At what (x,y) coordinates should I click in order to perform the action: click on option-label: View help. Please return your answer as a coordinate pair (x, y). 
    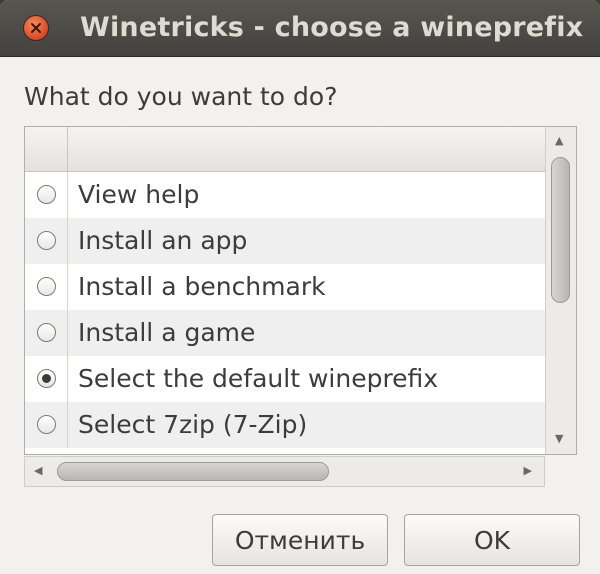
    Looking at the image, I should click on (139, 194).